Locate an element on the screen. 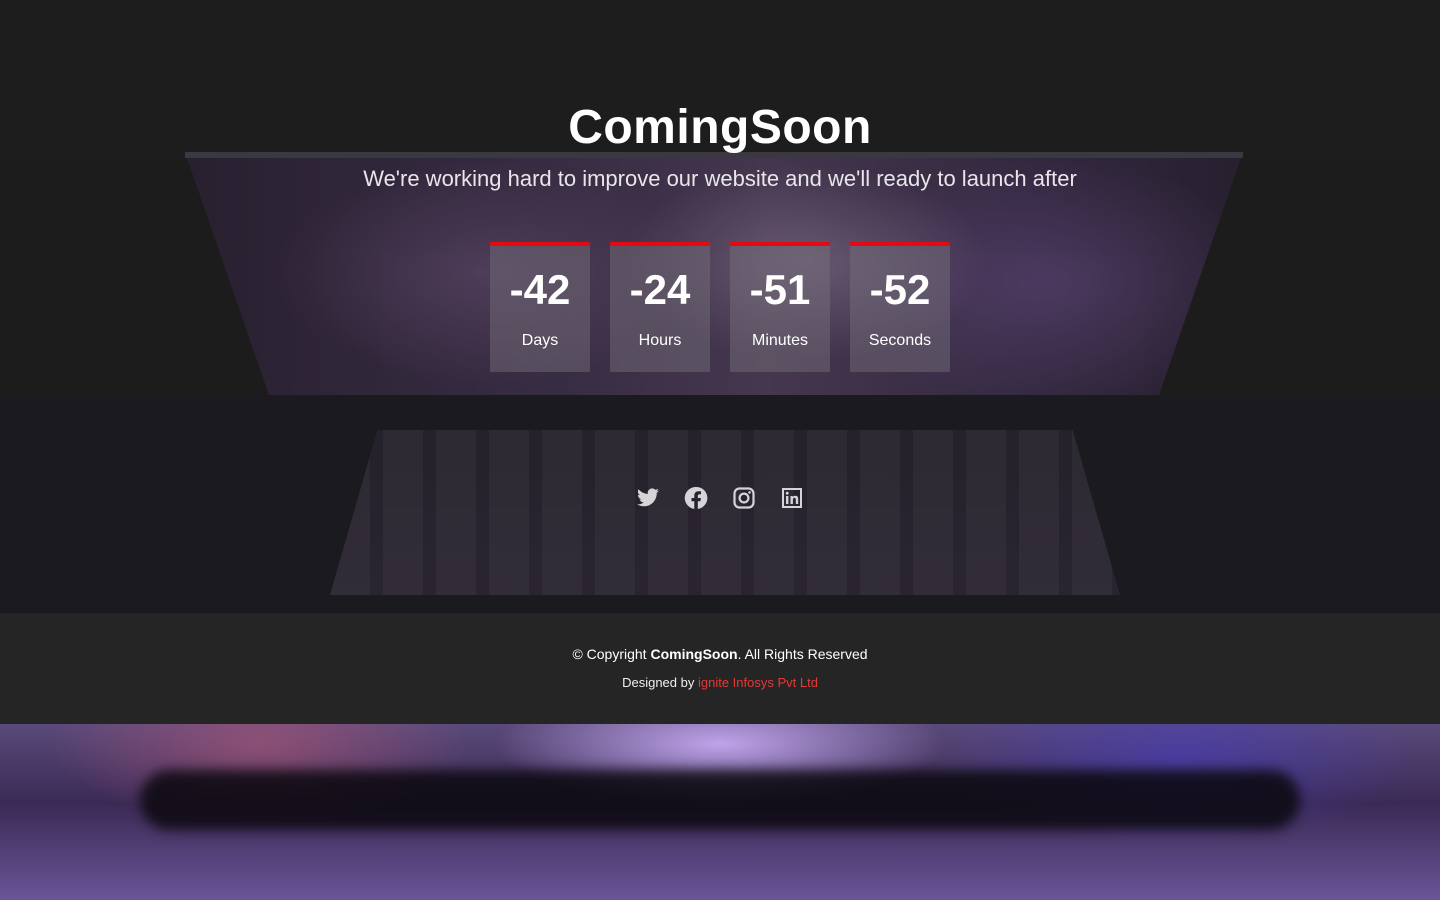 The image size is (1440, 900). countdown-minutes-value: -51 is located at coordinates (780, 289).